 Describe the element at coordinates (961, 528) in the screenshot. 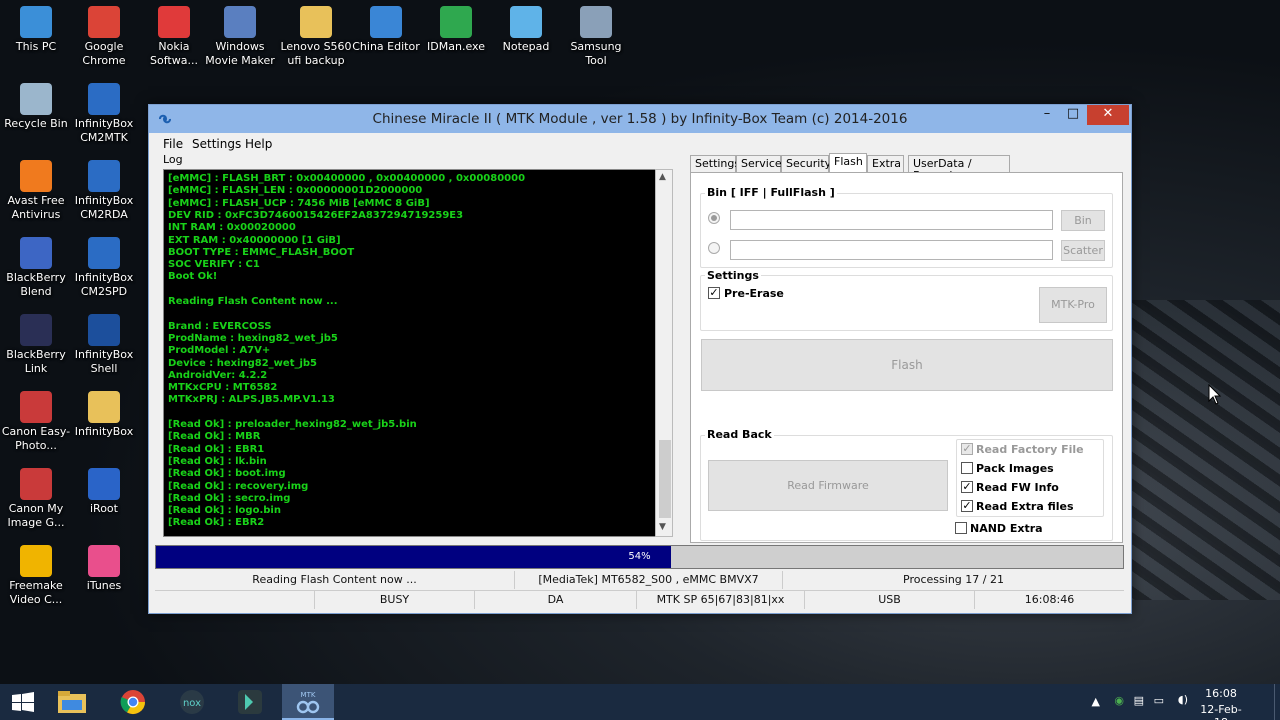

I see `nand-extra-checkbox` at that location.